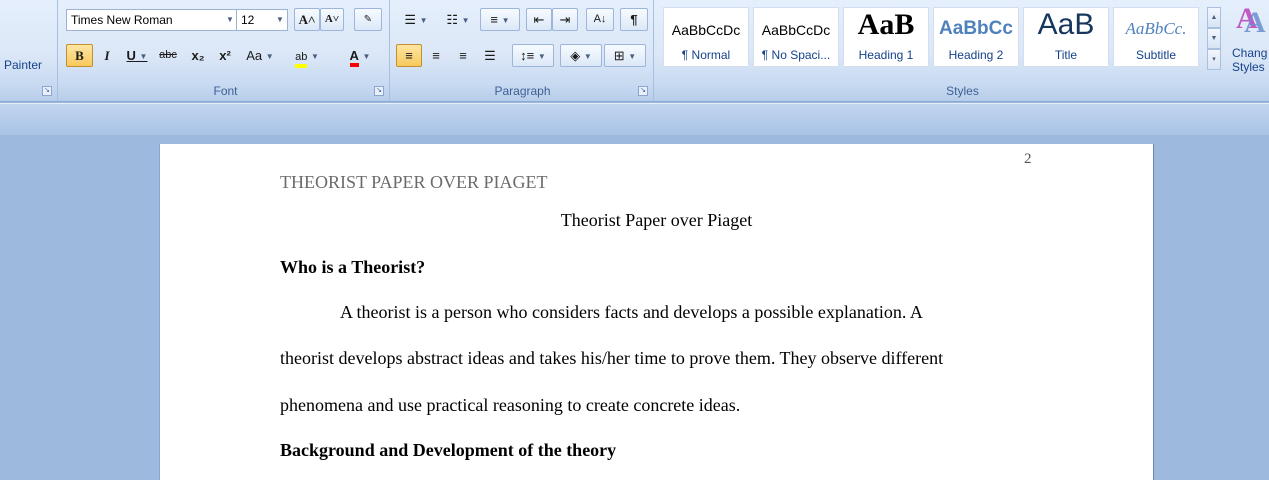  I want to click on paint-bucket-icon: ◈, so click(575, 55).